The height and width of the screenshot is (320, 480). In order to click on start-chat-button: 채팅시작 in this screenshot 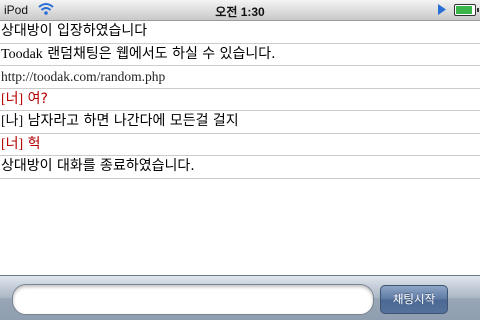, I will do `click(414, 299)`.